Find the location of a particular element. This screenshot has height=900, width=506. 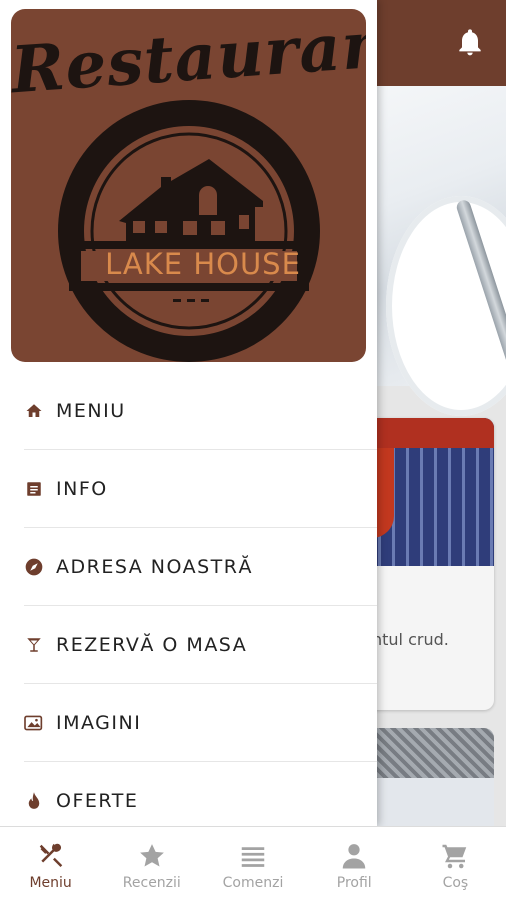

tab-profil: Profil is located at coordinates (354, 863).